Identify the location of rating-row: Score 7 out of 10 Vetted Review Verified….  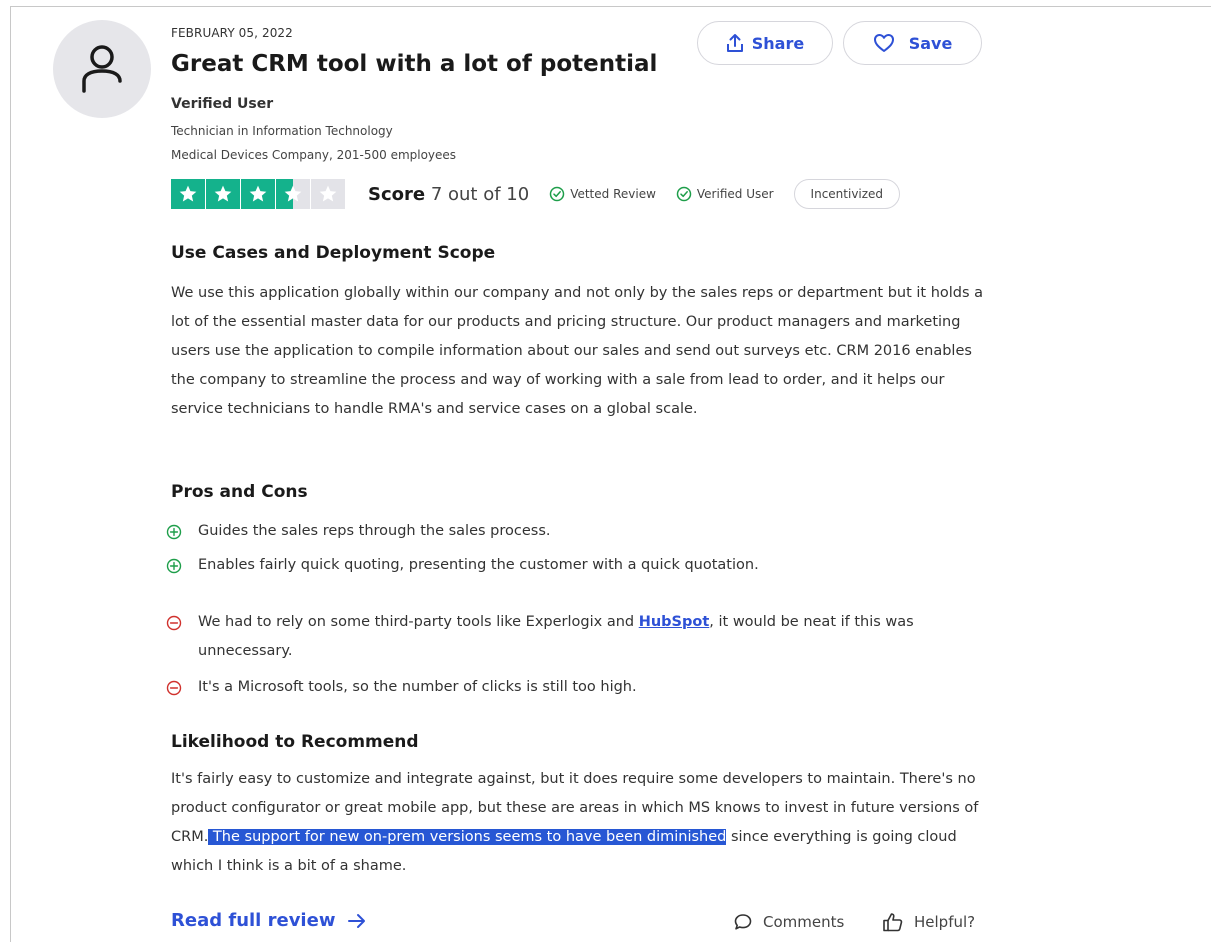
(536, 194).